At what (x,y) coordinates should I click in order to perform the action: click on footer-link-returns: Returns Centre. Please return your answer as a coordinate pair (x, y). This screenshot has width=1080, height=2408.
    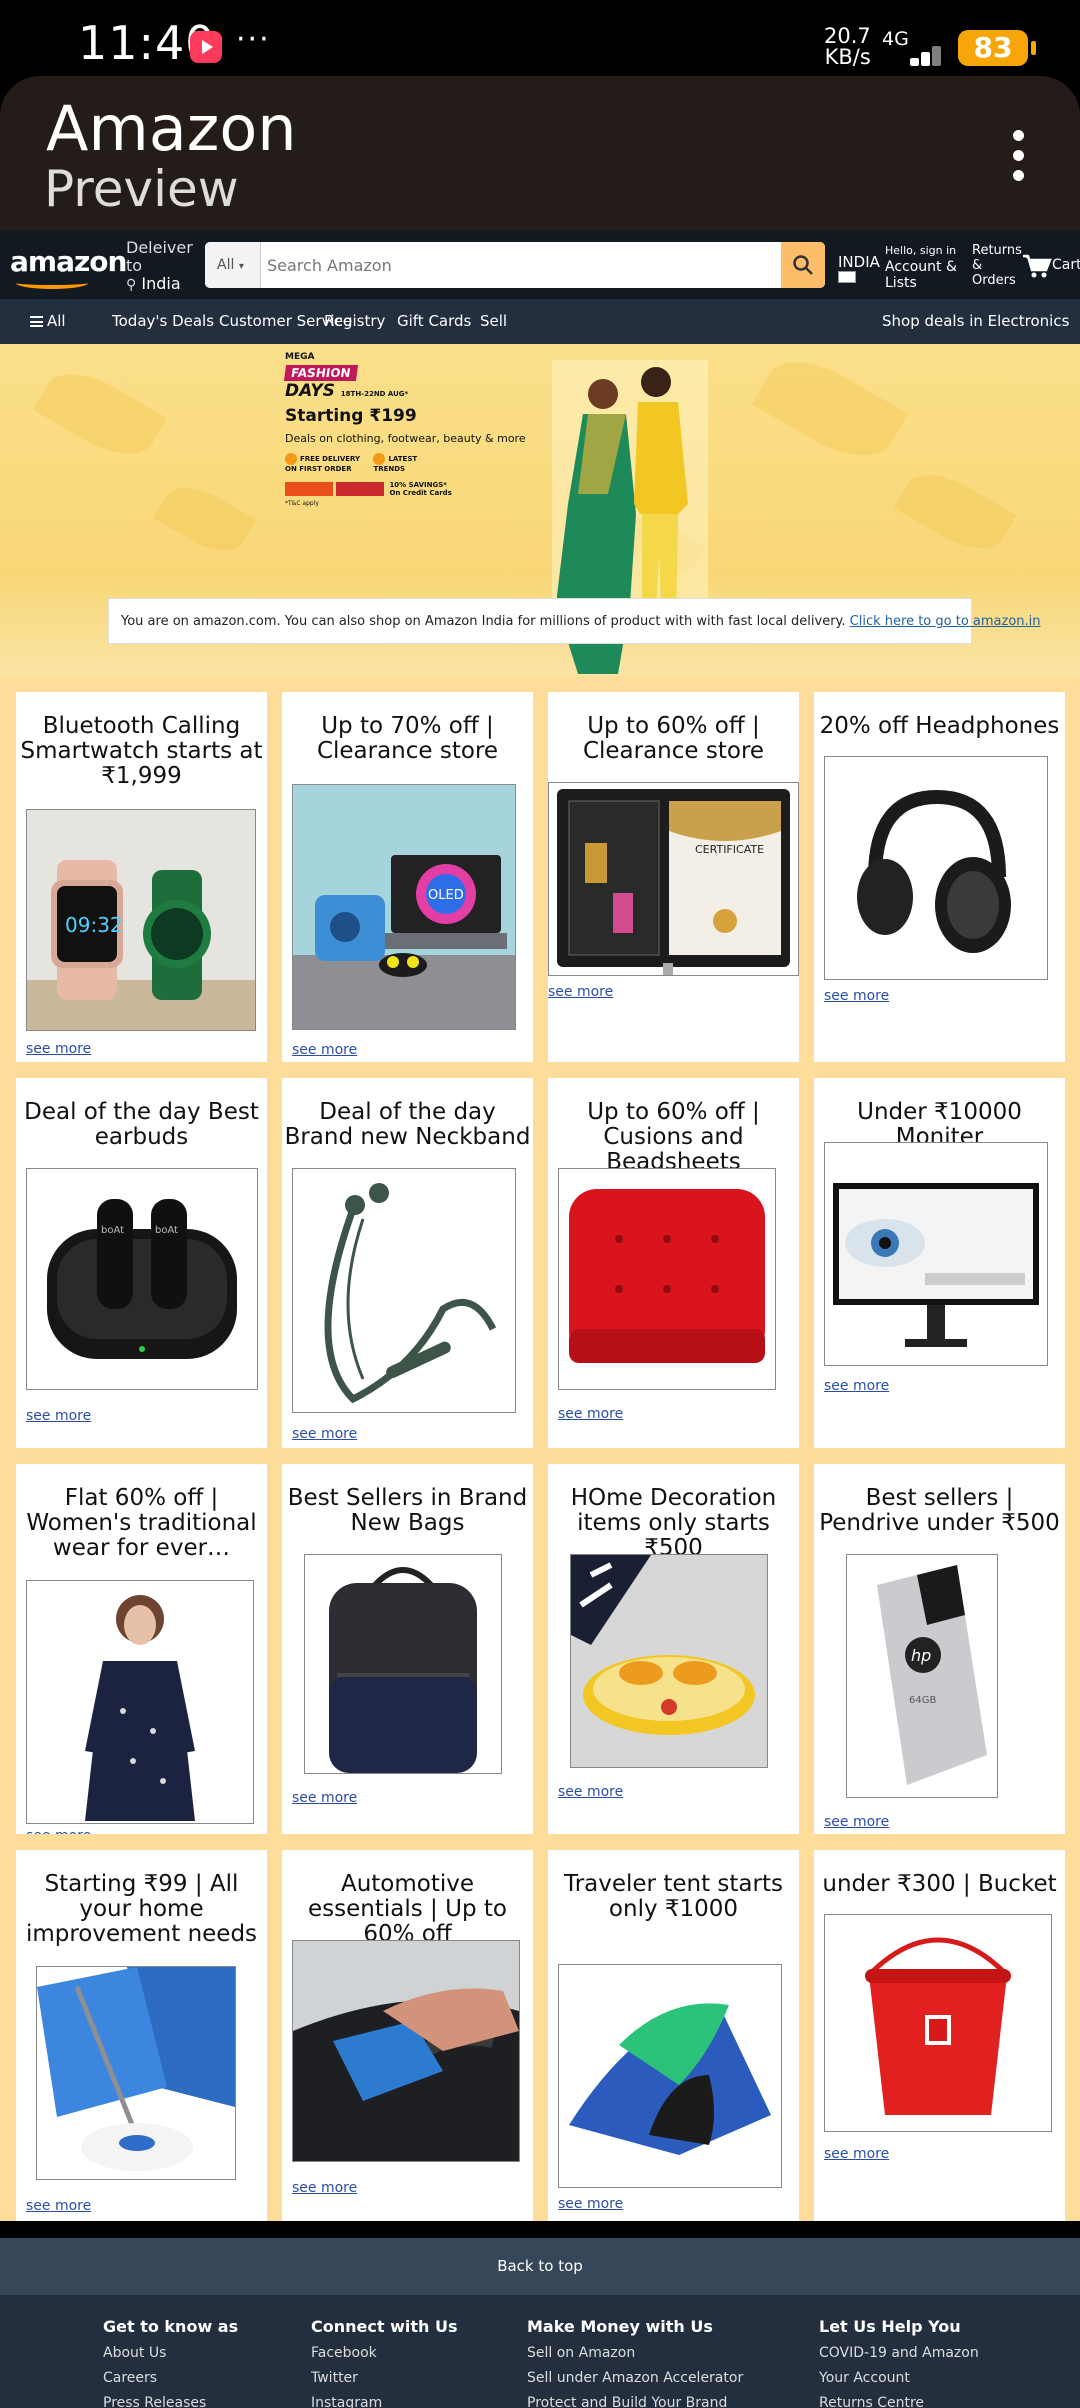
    Looking at the image, I should click on (899, 2401).